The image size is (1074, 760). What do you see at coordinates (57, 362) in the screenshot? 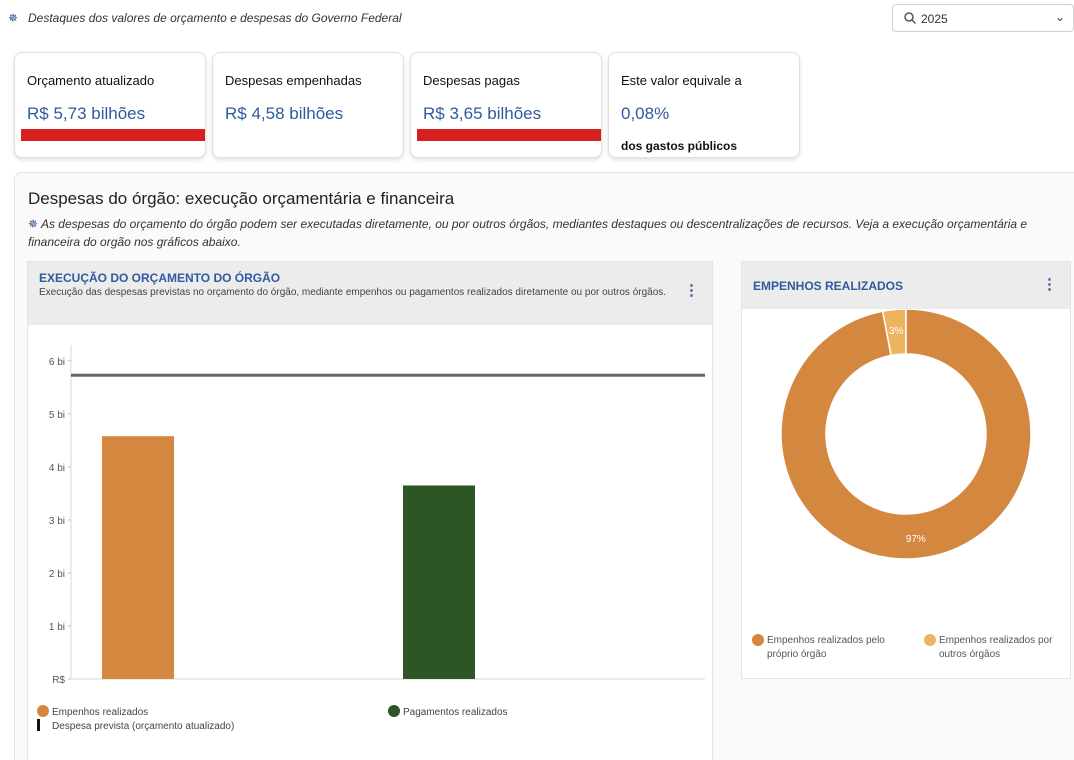
I see `y-tick-label: 6 bi` at bounding box center [57, 362].